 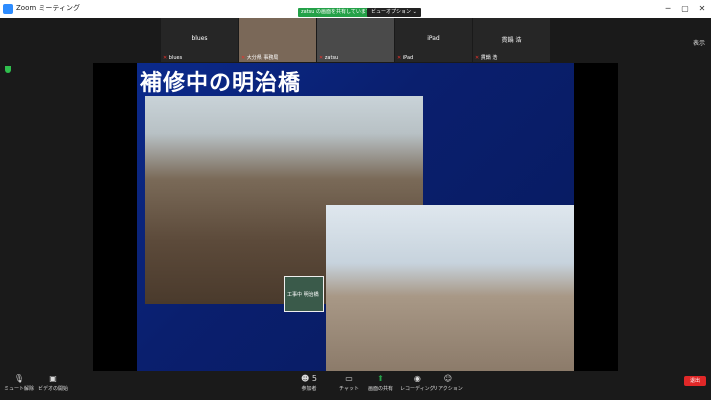 I want to click on chat-icon: ▭, so click(x=349, y=378).